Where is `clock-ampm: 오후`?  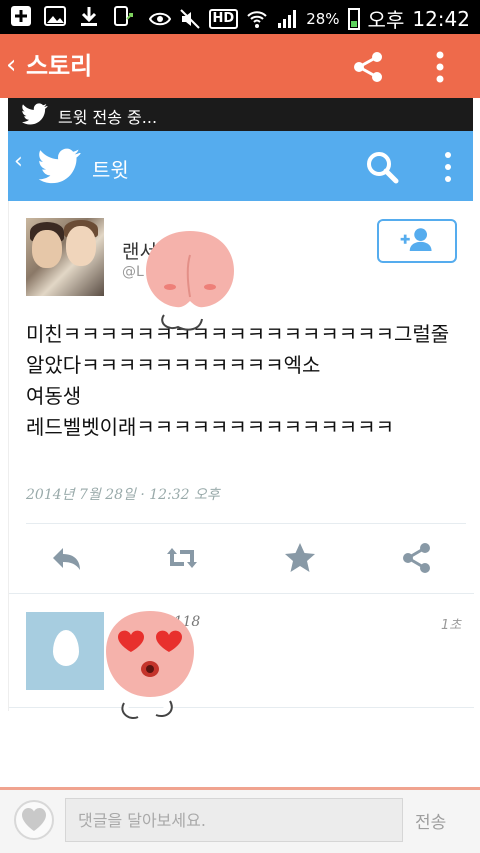
clock-ampm: 오후 is located at coordinates (386, 20).